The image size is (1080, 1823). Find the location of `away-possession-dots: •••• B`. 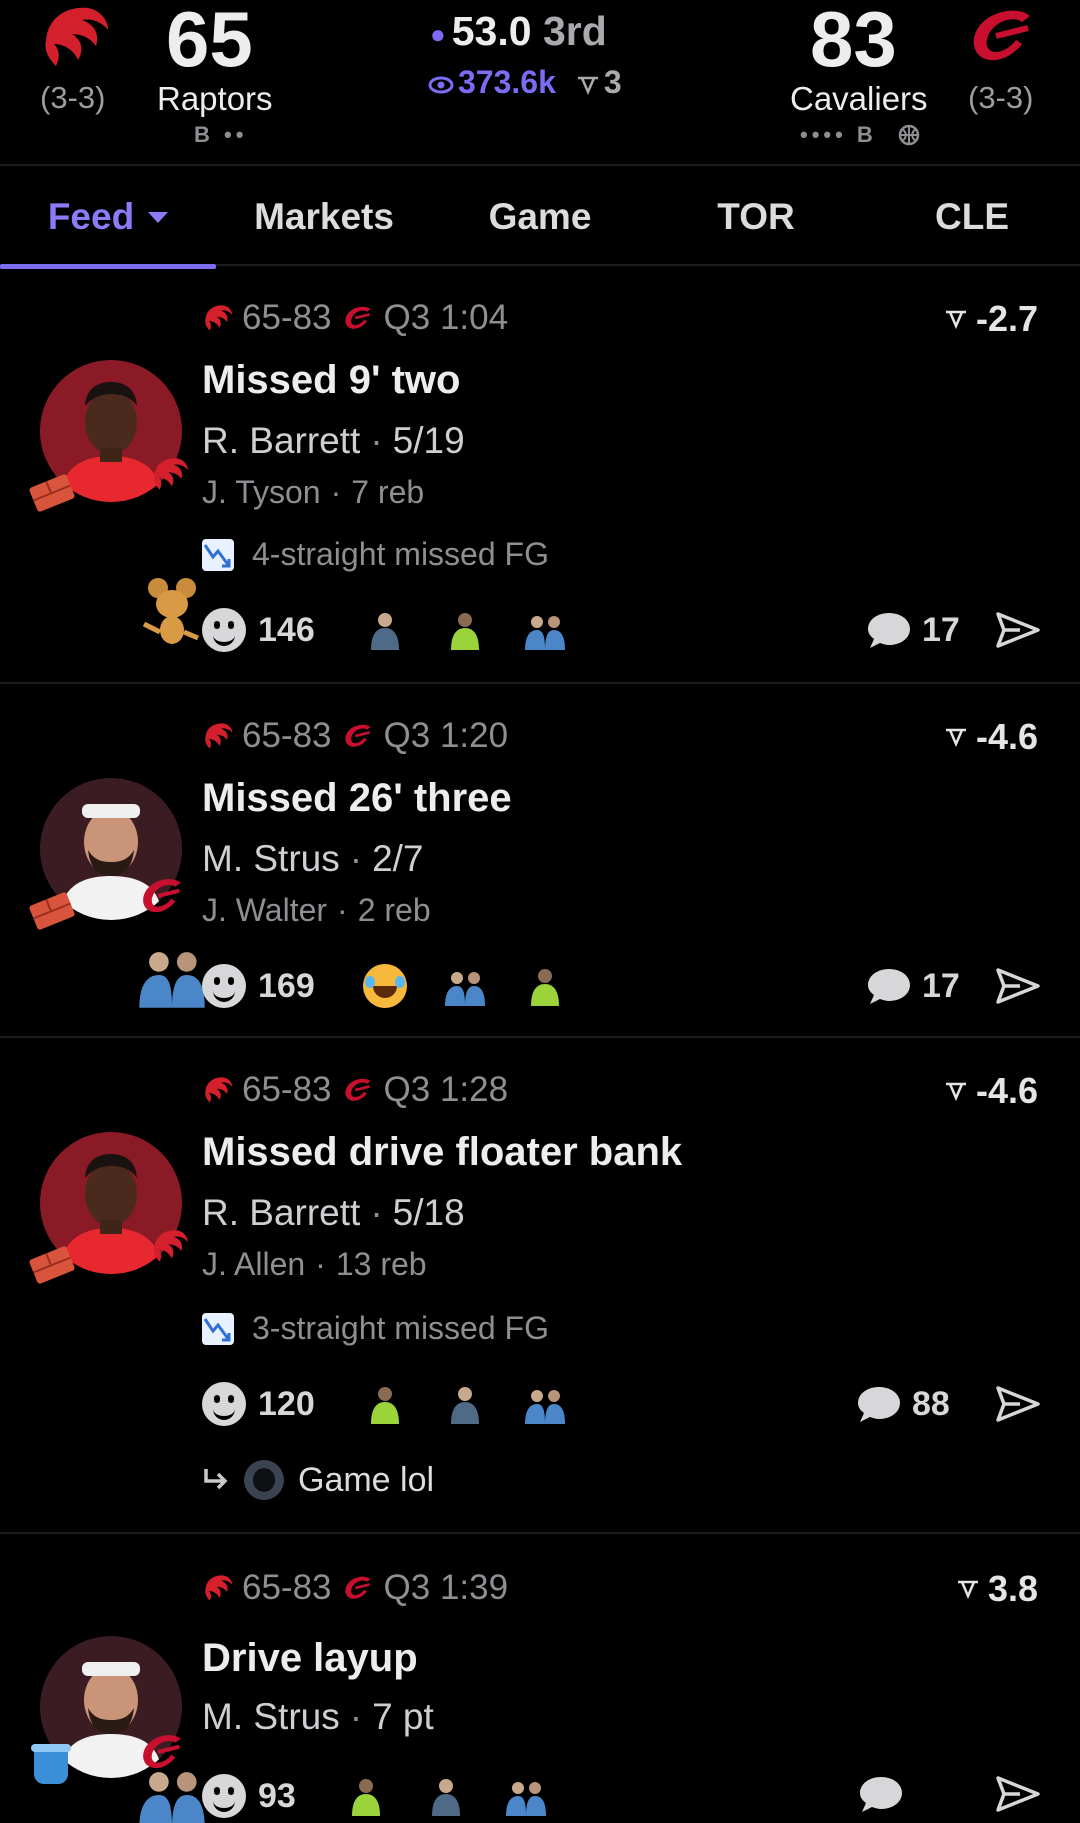

away-possession-dots: •••• B is located at coordinates (838, 134).